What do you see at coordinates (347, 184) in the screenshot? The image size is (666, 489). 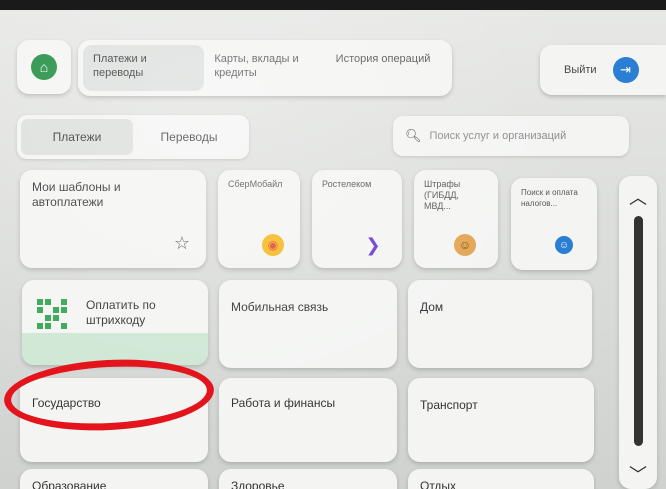 I see `tile-rostelecom-label: Ростелеком` at bounding box center [347, 184].